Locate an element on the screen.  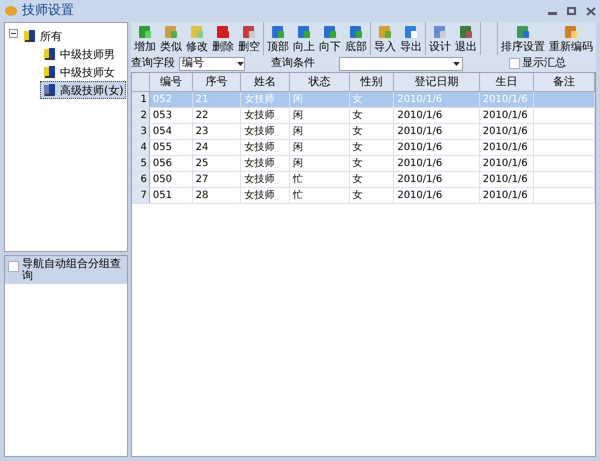
table-cell: 22 is located at coordinates (202, 115).